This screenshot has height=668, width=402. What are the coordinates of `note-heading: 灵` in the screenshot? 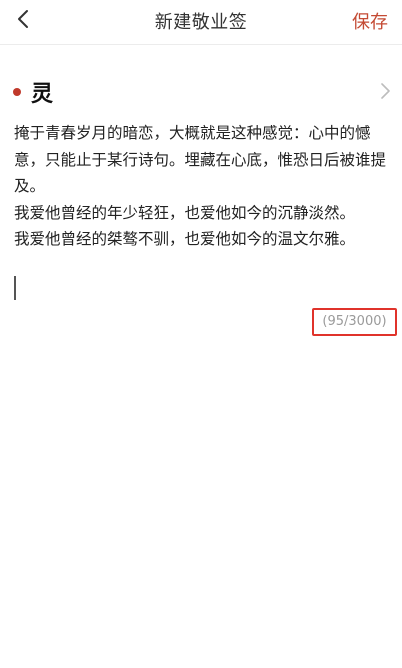 It's located at (42, 94).